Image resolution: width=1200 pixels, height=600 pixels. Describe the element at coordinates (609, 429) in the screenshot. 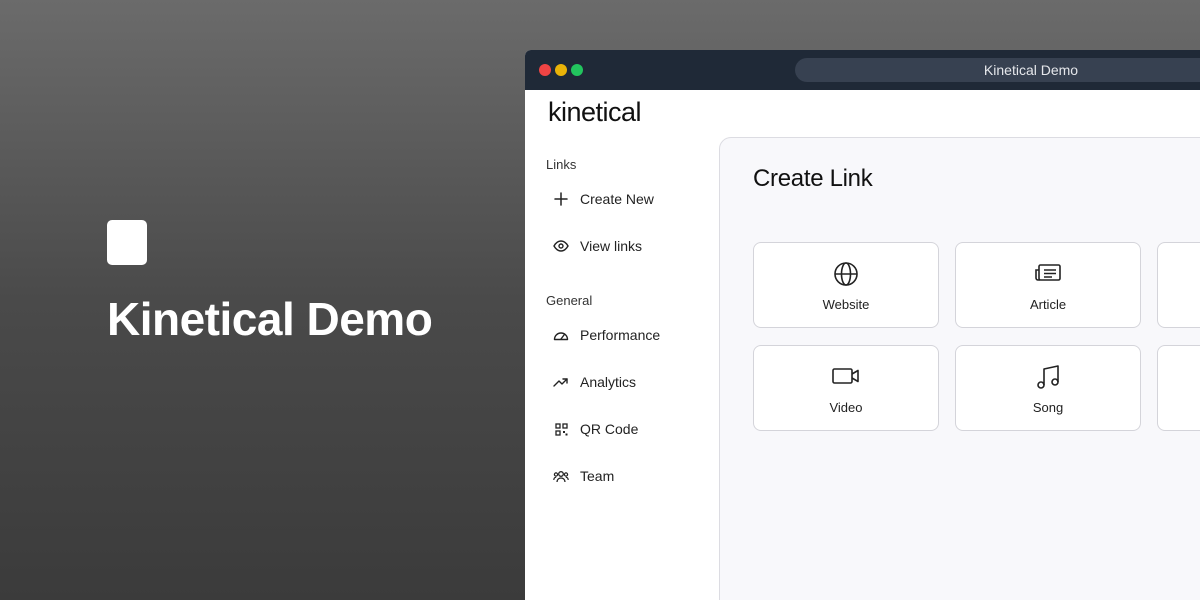

I see `sidebar-item-label: QR Code` at that location.